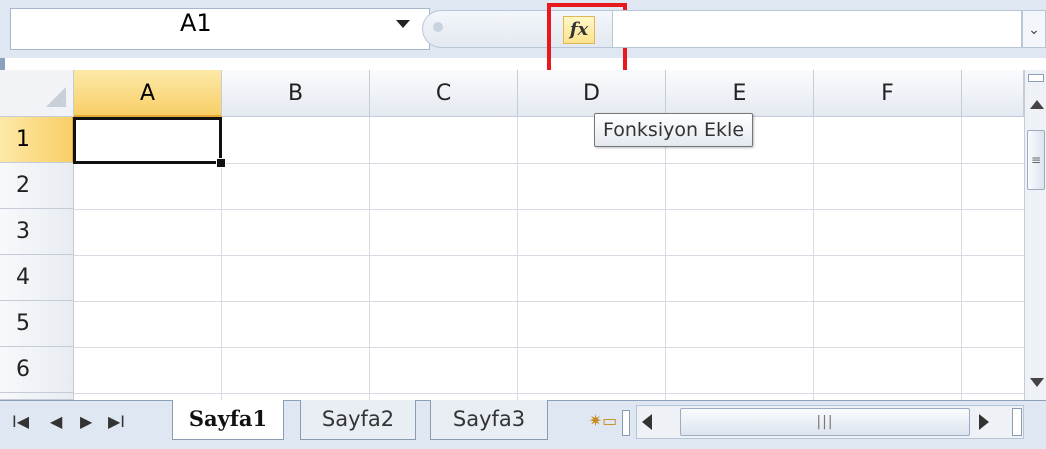 This screenshot has width=1046, height=449. I want to click on tab-sayfa2: Sayfa2, so click(358, 420).